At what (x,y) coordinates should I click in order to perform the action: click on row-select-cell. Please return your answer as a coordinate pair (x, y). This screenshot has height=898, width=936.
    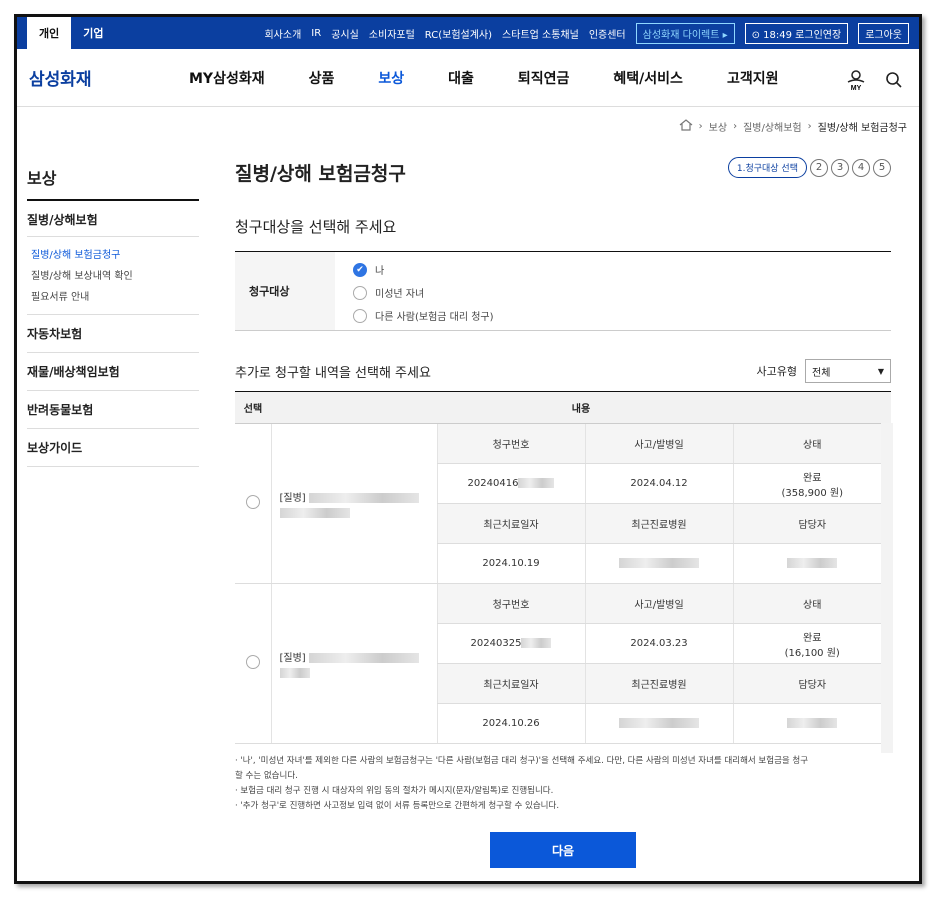
    Looking at the image, I should click on (253, 503).